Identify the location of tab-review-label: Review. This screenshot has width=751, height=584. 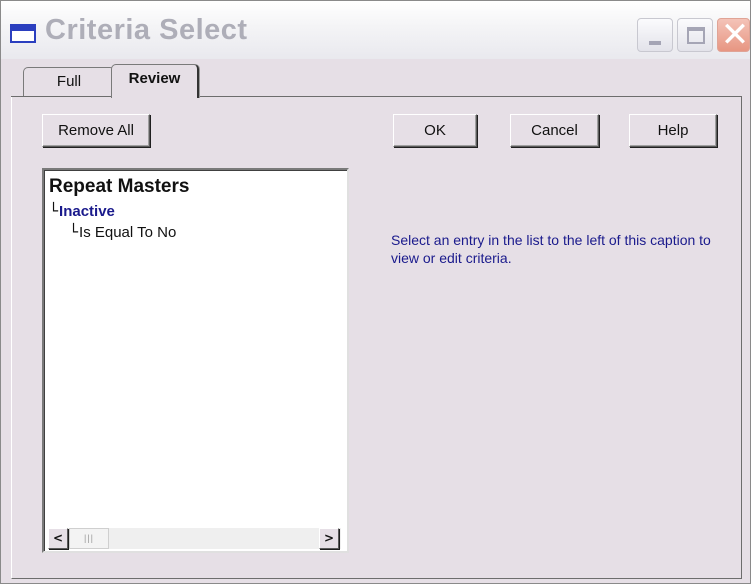
(154, 78).